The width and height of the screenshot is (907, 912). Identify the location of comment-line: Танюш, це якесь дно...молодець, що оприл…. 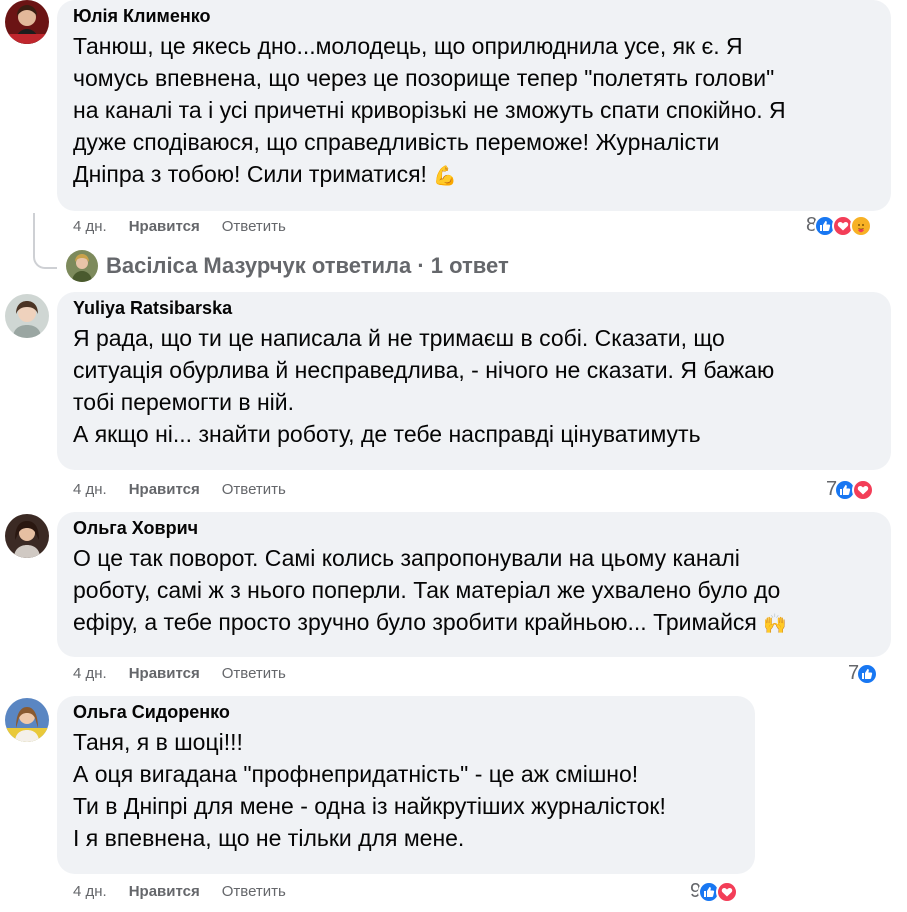
(408, 46).